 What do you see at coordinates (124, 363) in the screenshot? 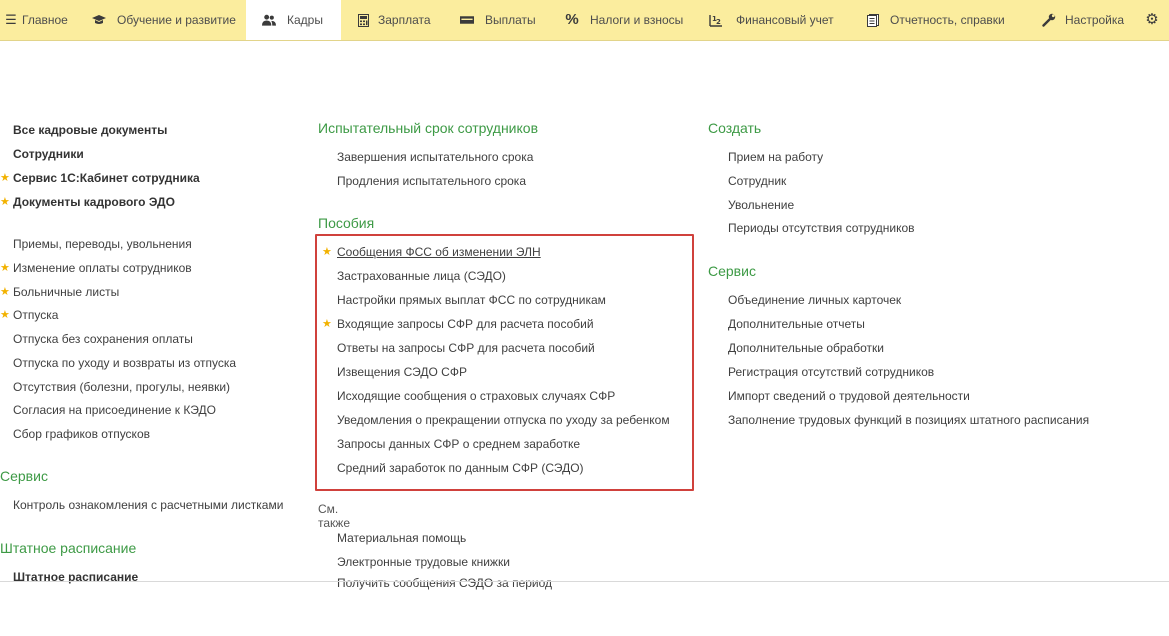
I see `link-parental-leaves: Отпуска по уходу и возвраты из отпуска` at bounding box center [124, 363].